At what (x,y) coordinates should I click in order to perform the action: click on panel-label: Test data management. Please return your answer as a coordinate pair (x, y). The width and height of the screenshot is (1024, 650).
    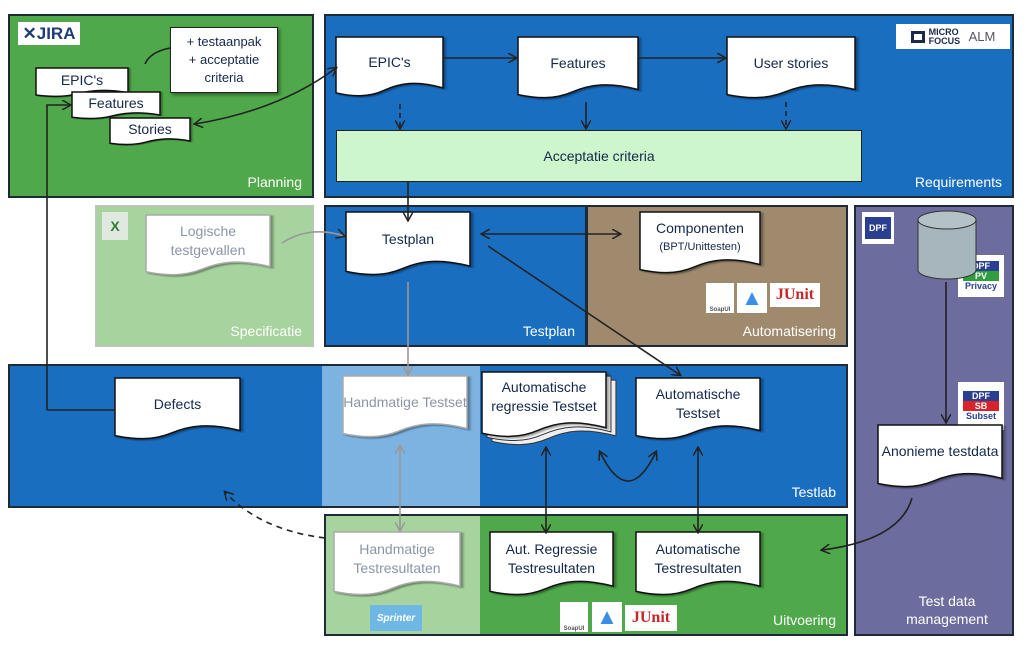
    Looking at the image, I should click on (947, 610).